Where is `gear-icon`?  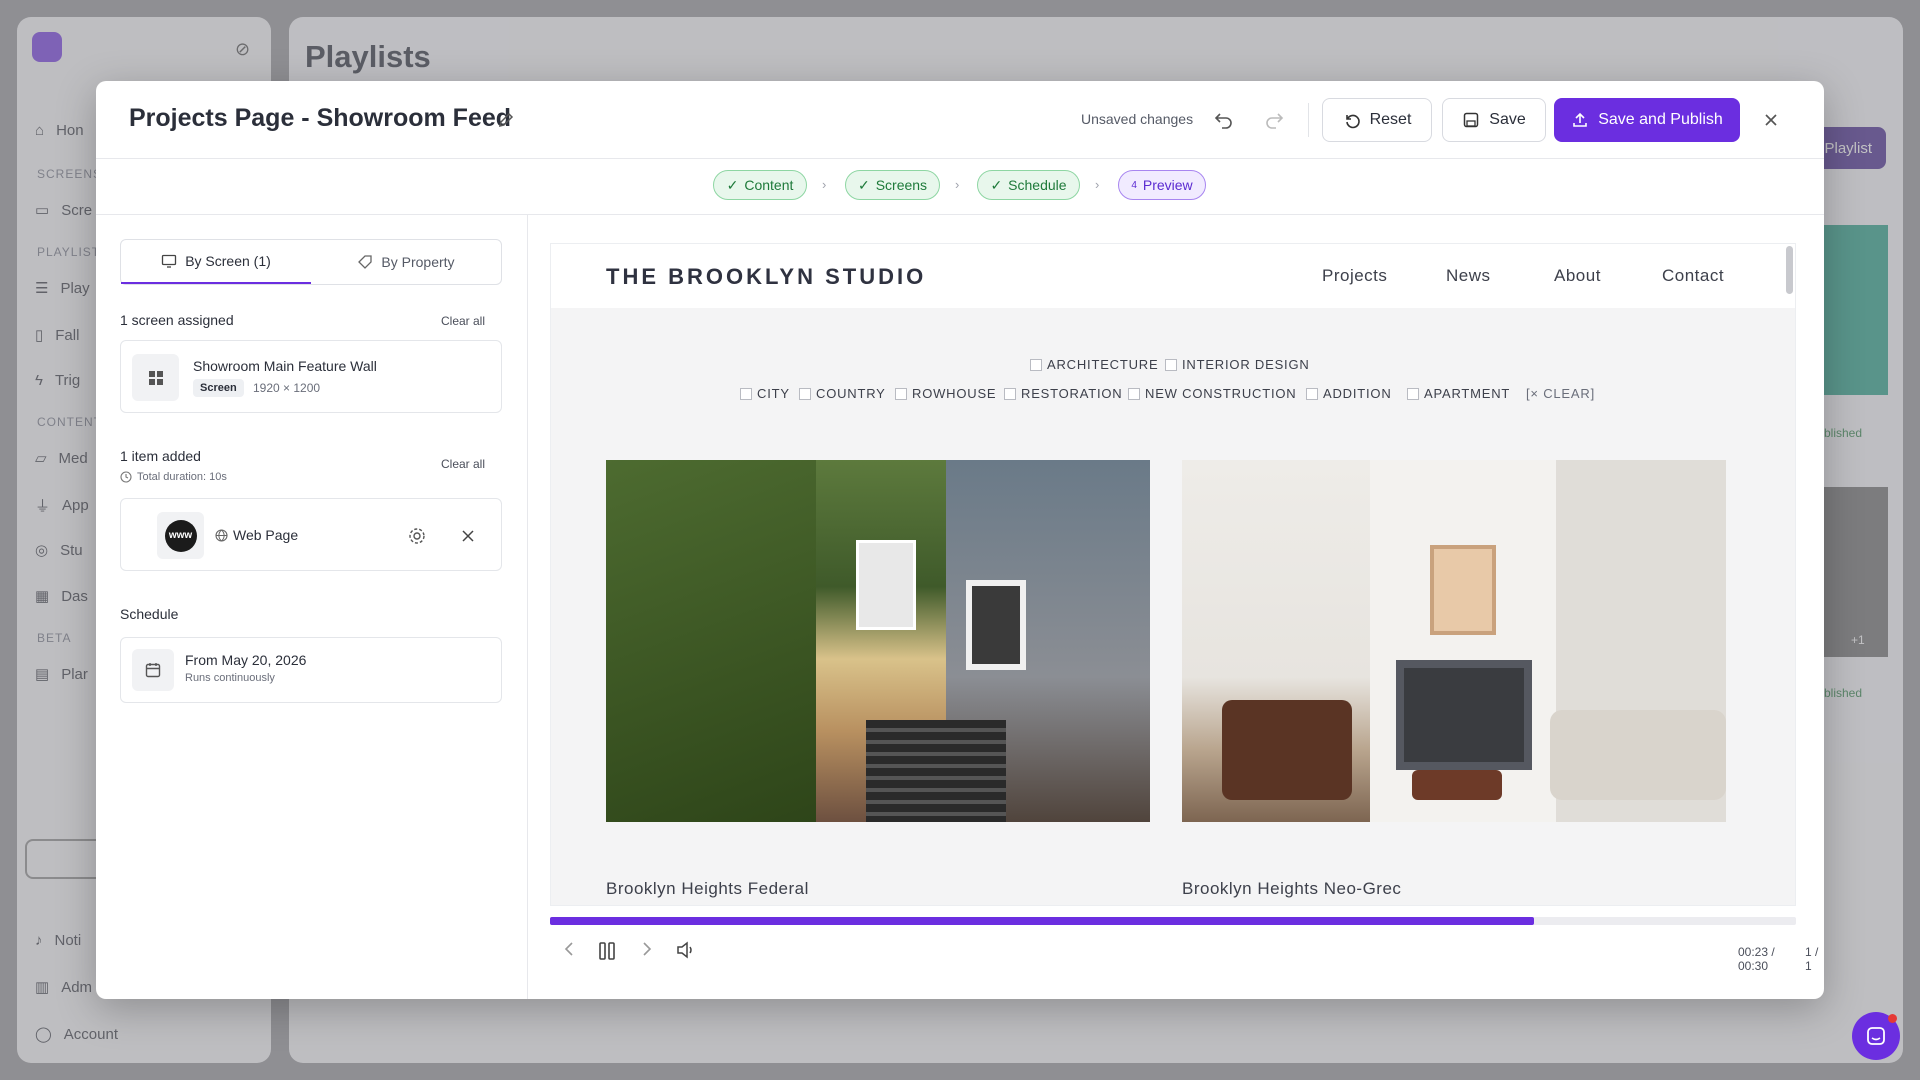
gear-icon is located at coordinates (417, 536).